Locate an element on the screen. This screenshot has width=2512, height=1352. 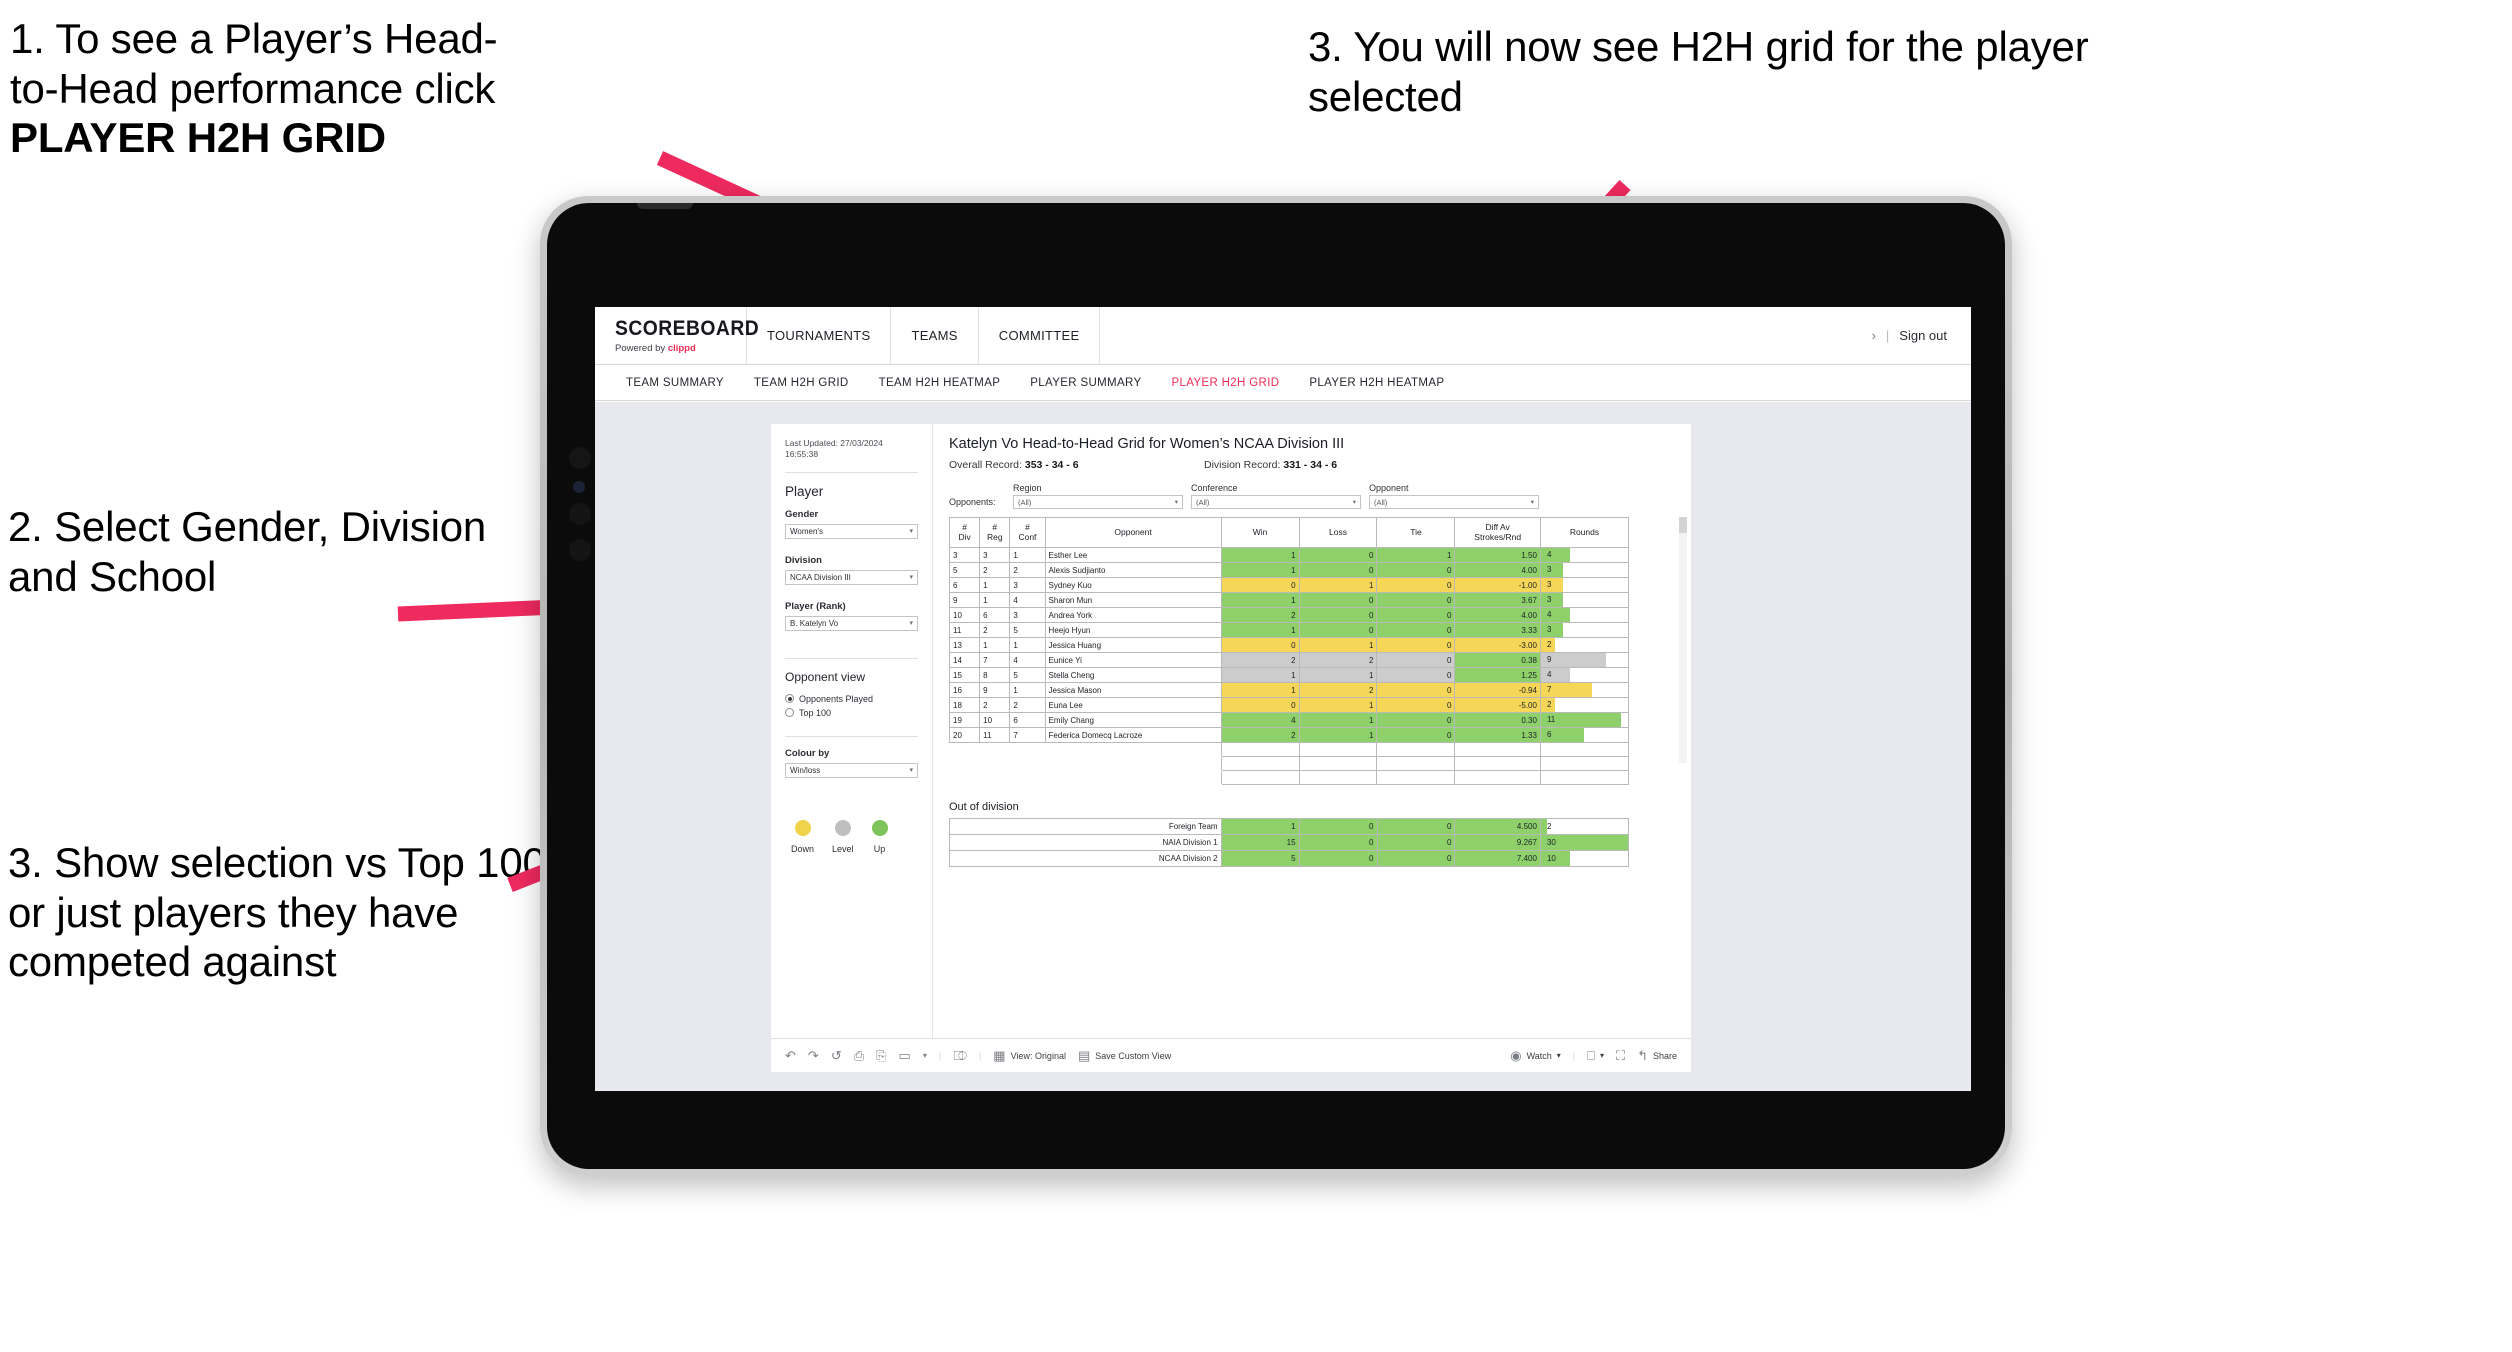
col-tie: Tie is located at coordinates (1416, 532).